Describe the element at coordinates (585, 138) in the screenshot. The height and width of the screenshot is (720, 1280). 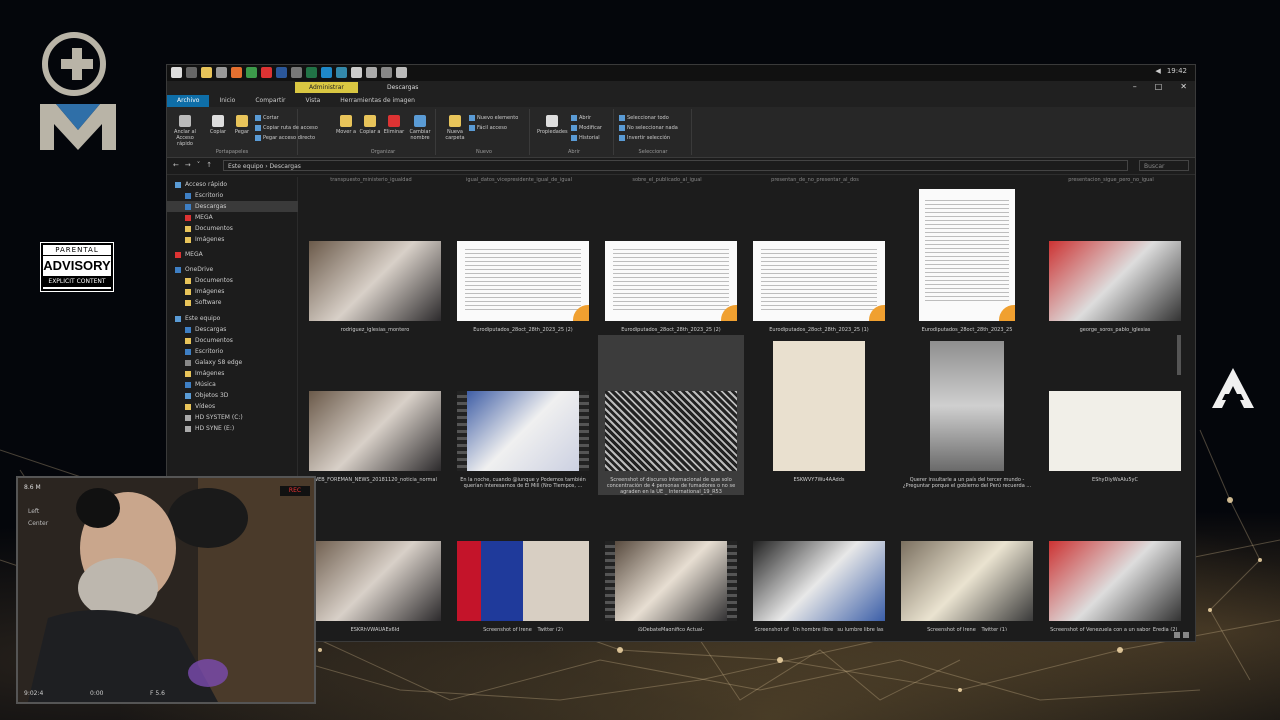
I see `history-button: Historial` at that location.